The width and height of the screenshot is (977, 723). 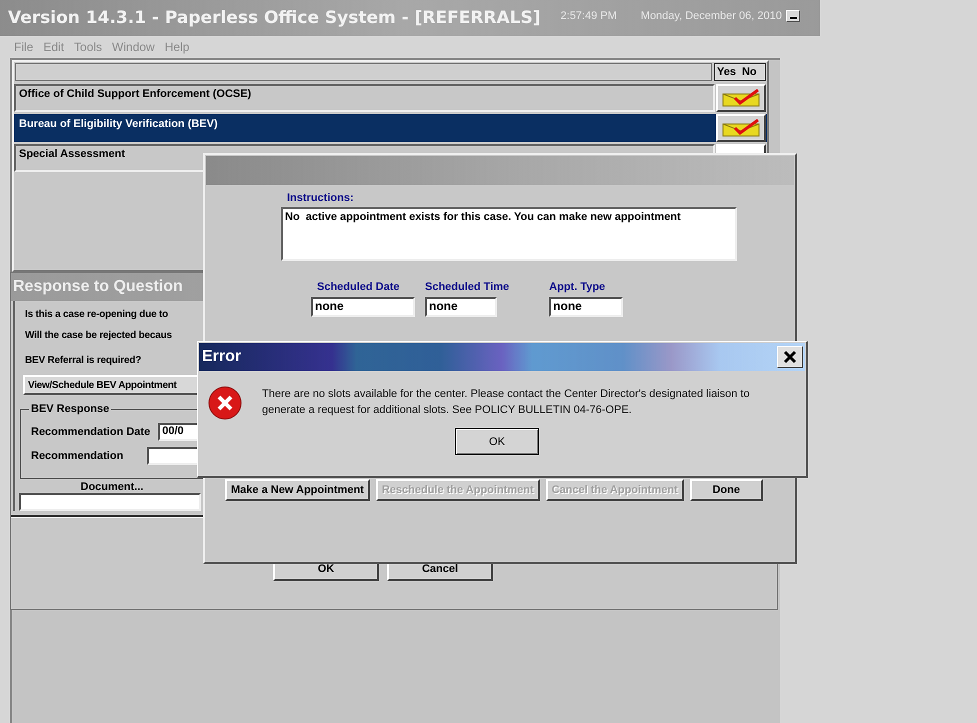 I want to click on question-label: BEV Referral is required?, so click(x=83, y=361).